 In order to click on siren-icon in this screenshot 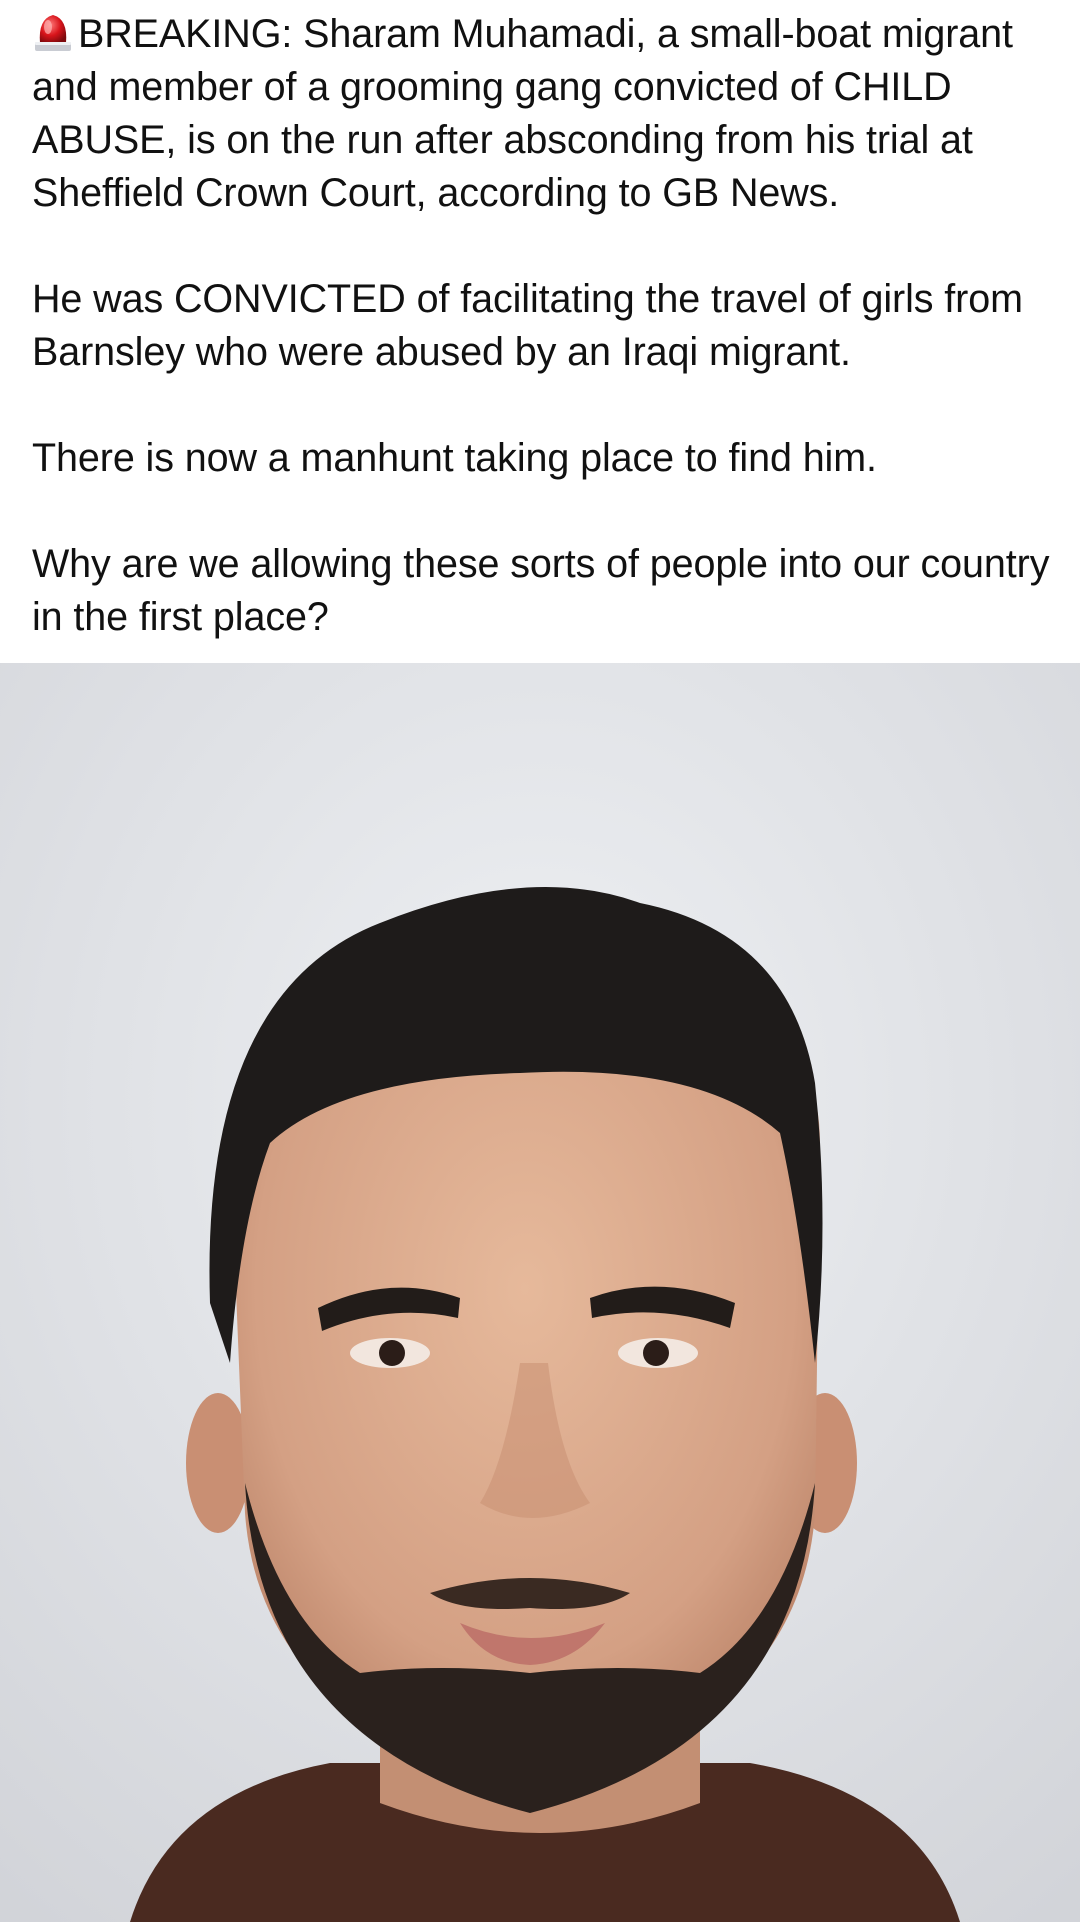, I will do `click(53, 32)`.